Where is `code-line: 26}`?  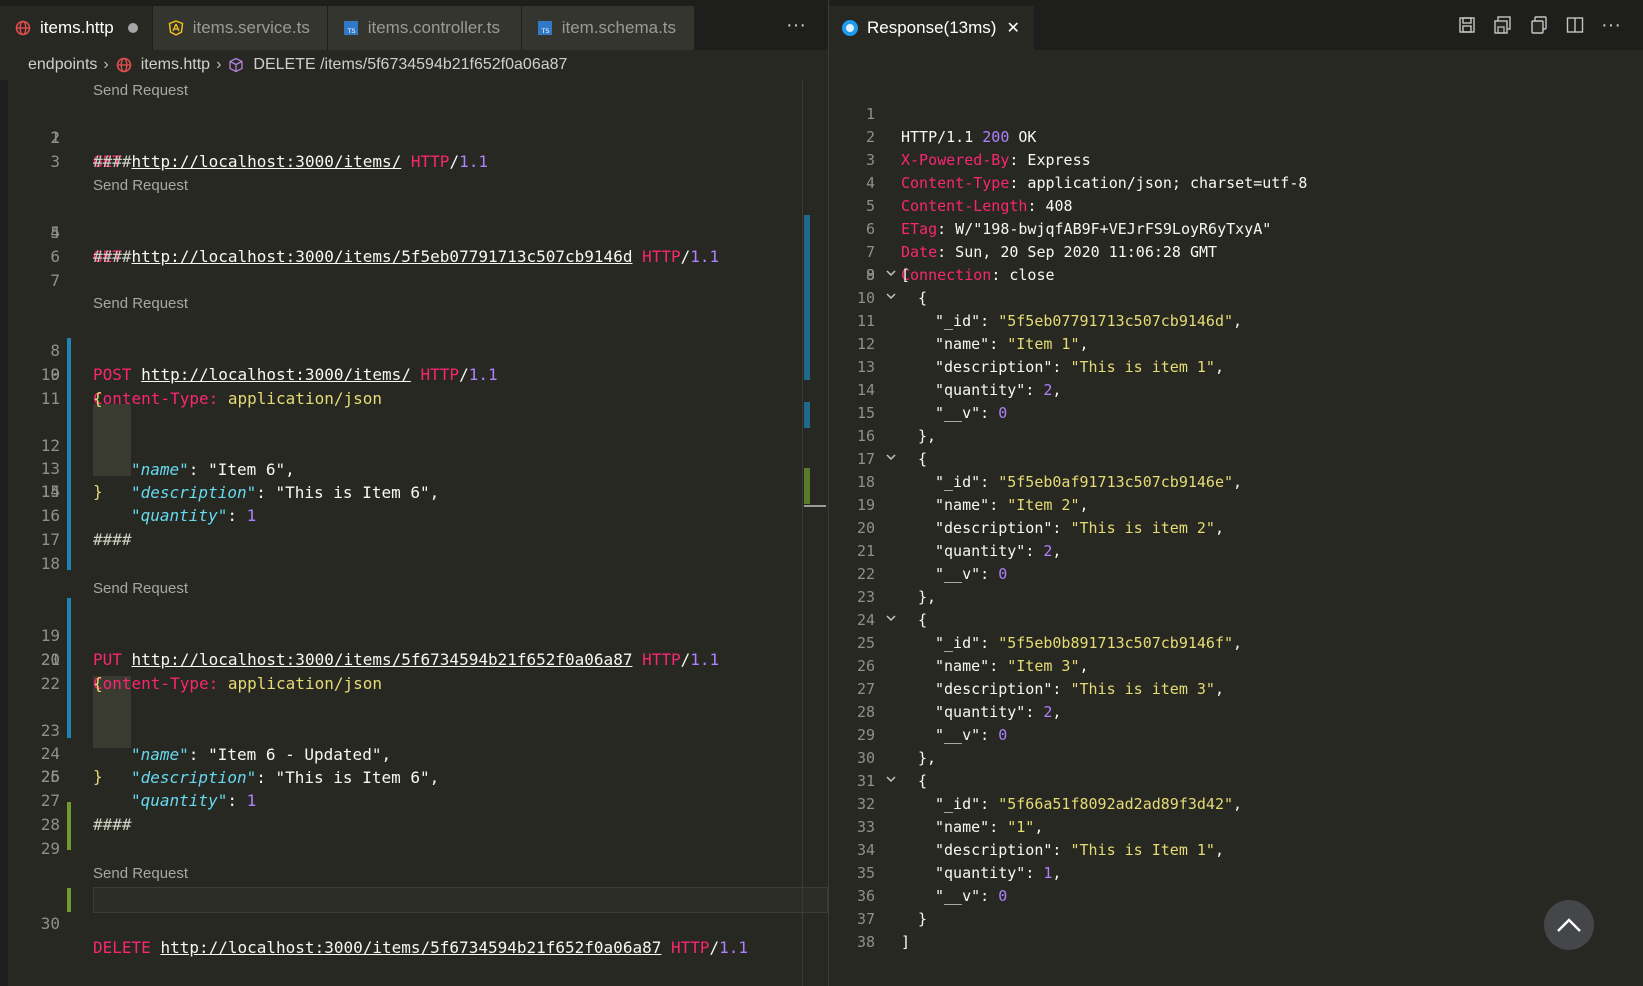 code-line: 26} is located at coordinates (71, 776).